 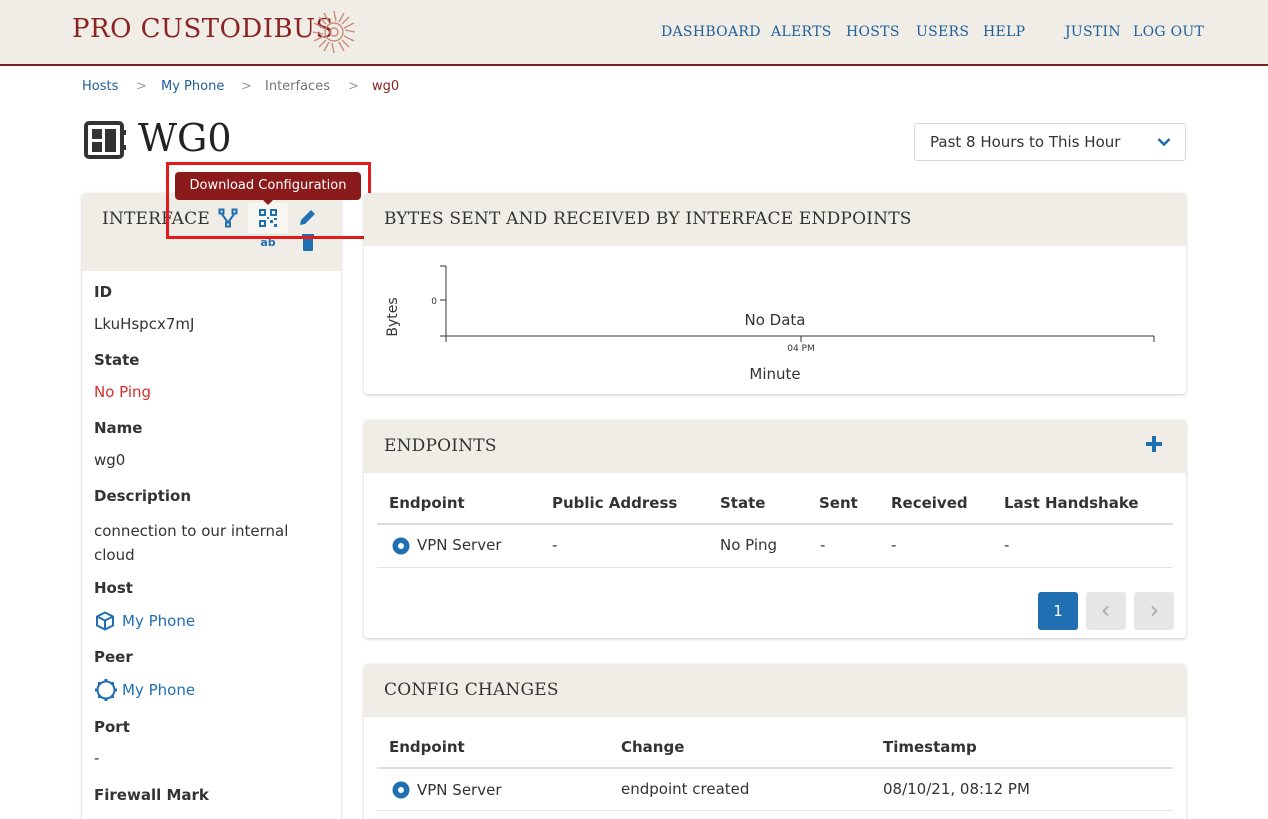 What do you see at coordinates (143, 496) in the screenshot?
I see `field-label-description: Description` at bounding box center [143, 496].